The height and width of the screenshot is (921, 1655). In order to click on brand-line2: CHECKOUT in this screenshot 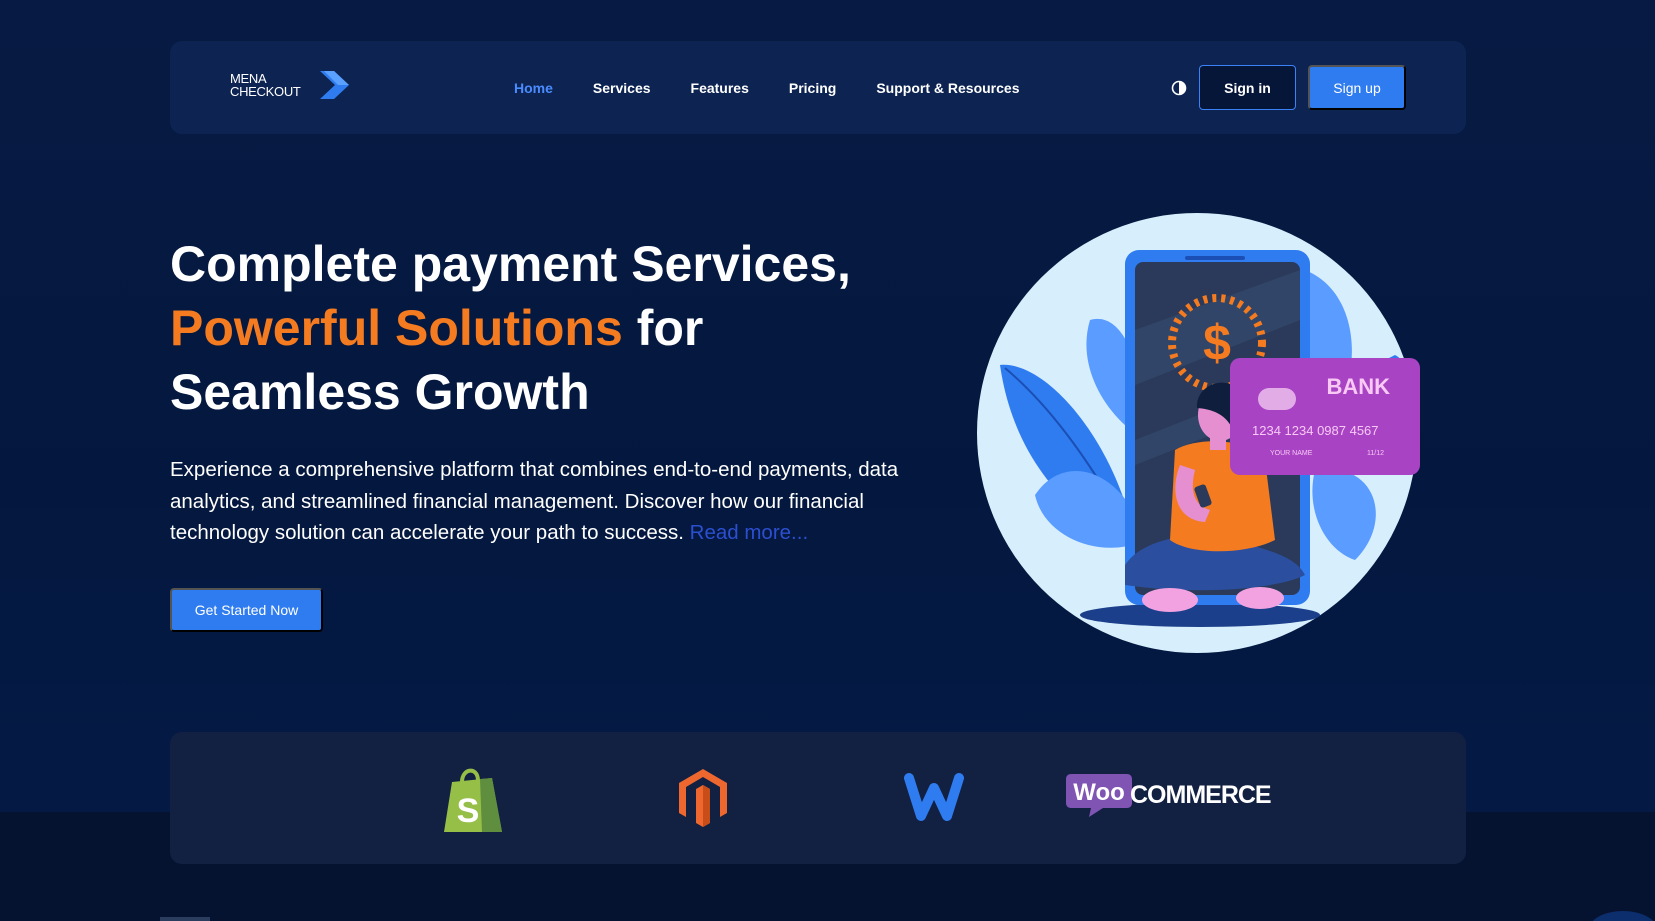, I will do `click(265, 91)`.